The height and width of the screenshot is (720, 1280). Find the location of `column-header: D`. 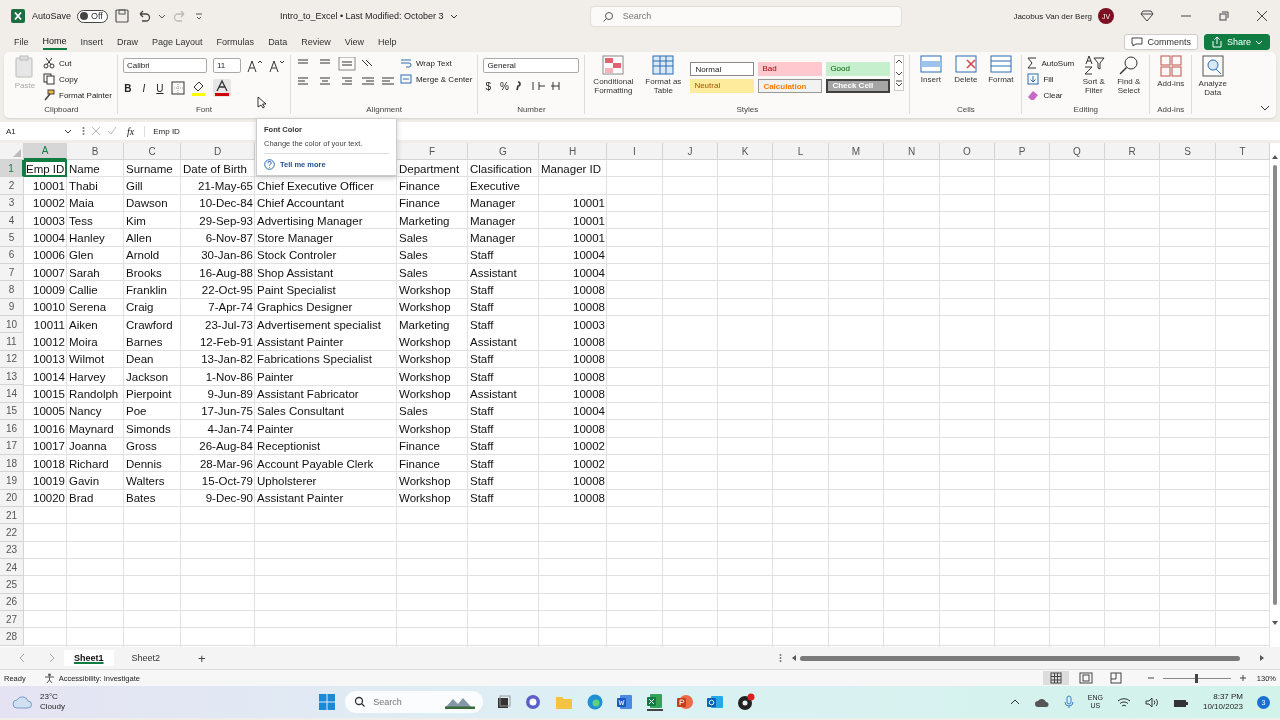

column-header: D is located at coordinates (218, 151).